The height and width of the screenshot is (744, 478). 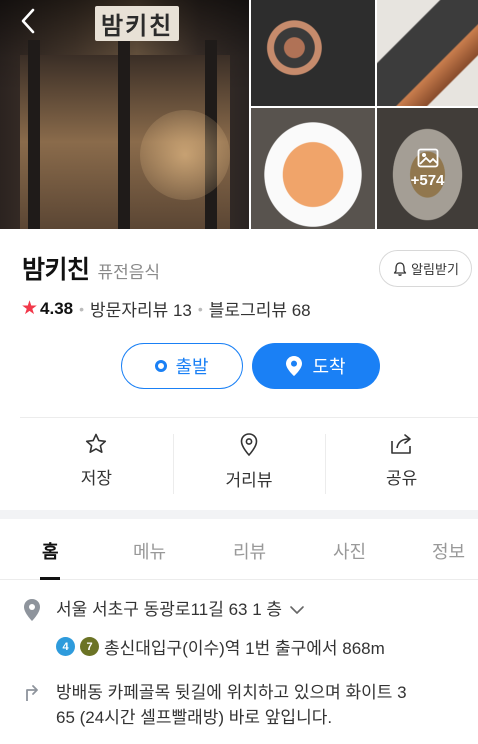 I want to click on rating-row: ★ 4.38 • 방문자리뷰 13 • 블로그리뷰 68, so click(x=166, y=308).